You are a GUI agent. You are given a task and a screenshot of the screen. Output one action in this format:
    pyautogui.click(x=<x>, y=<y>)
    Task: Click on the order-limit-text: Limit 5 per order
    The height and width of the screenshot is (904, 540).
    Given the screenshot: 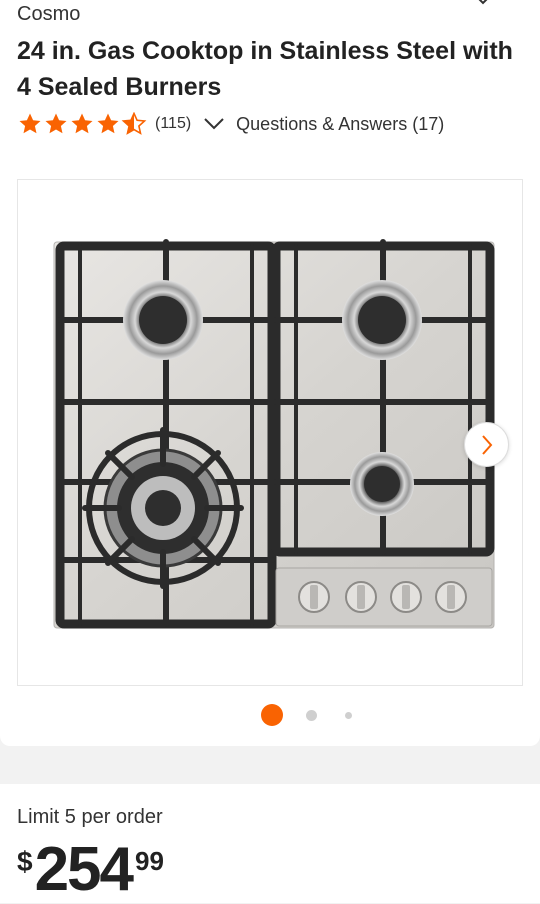 What is the action you would take?
    pyautogui.click(x=90, y=817)
    